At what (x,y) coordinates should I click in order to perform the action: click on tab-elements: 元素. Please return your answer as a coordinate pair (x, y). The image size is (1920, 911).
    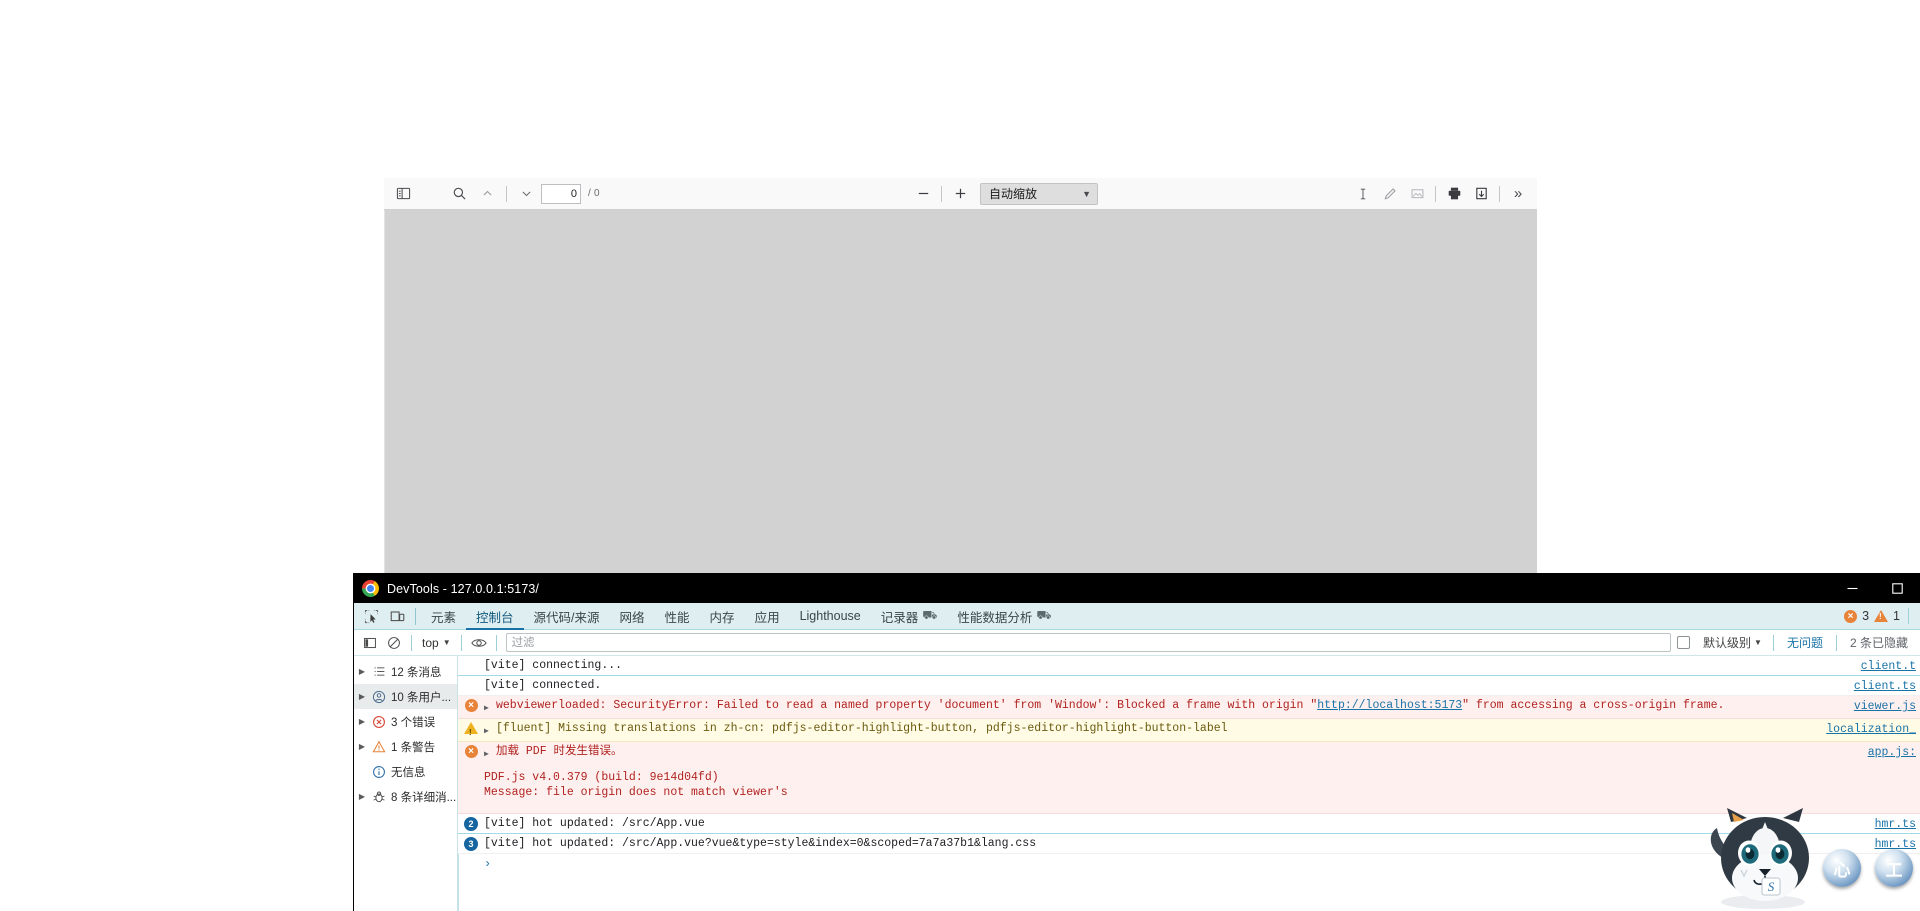
    Looking at the image, I should click on (443, 616).